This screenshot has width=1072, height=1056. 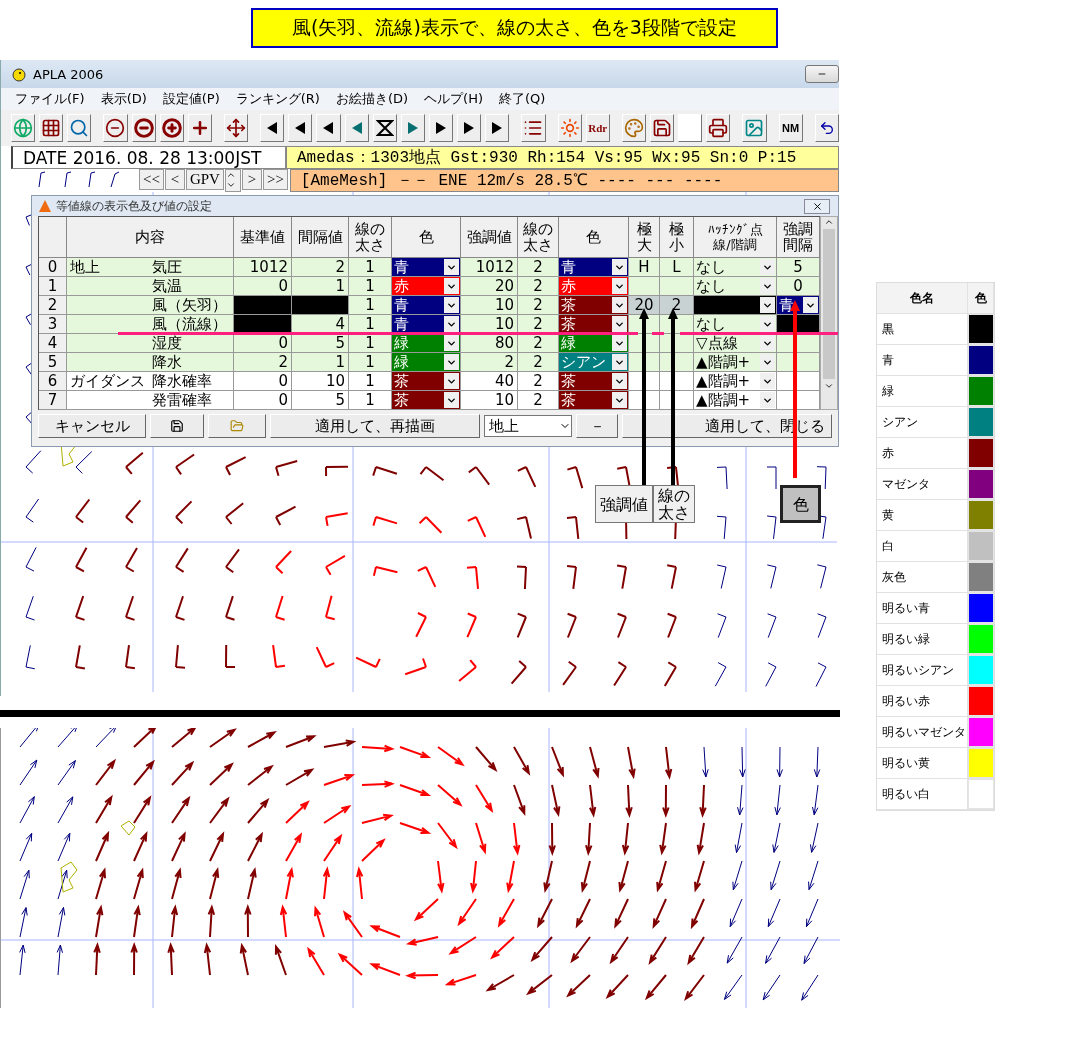 What do you see at coordinates (735, 305) in the screenshot?
I see `hatch-dropdown` at bounding box center [735, 305].